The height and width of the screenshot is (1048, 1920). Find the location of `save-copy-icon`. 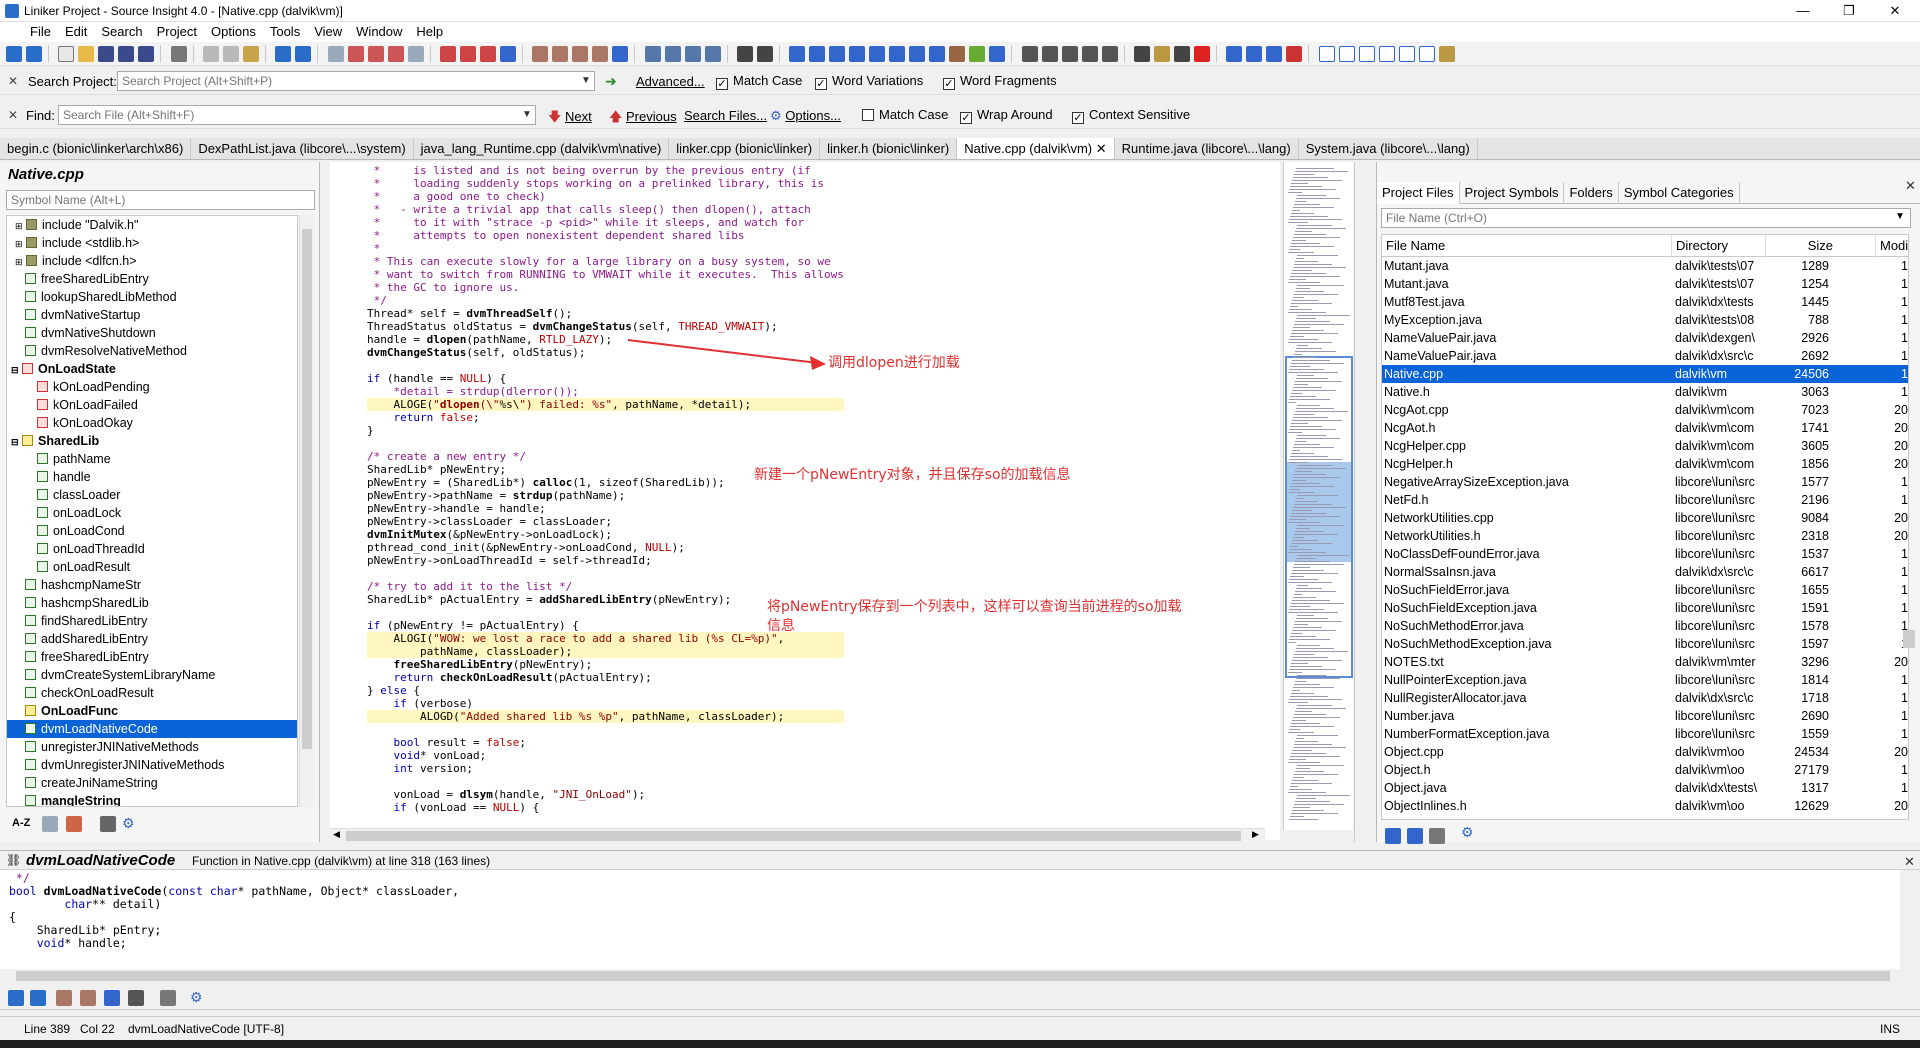

save-copy-icon is located at coordinates (146, 54).